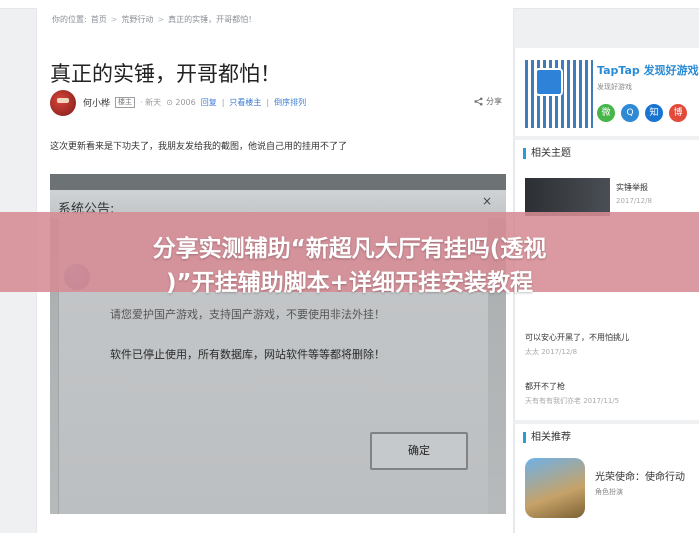 Image resolution: width=699 pixels, height=533 pixels. What do you see at coordinates (209, 102) in the screenshot?
I see `reply-link: 回复` at bounding box center [209, 102].